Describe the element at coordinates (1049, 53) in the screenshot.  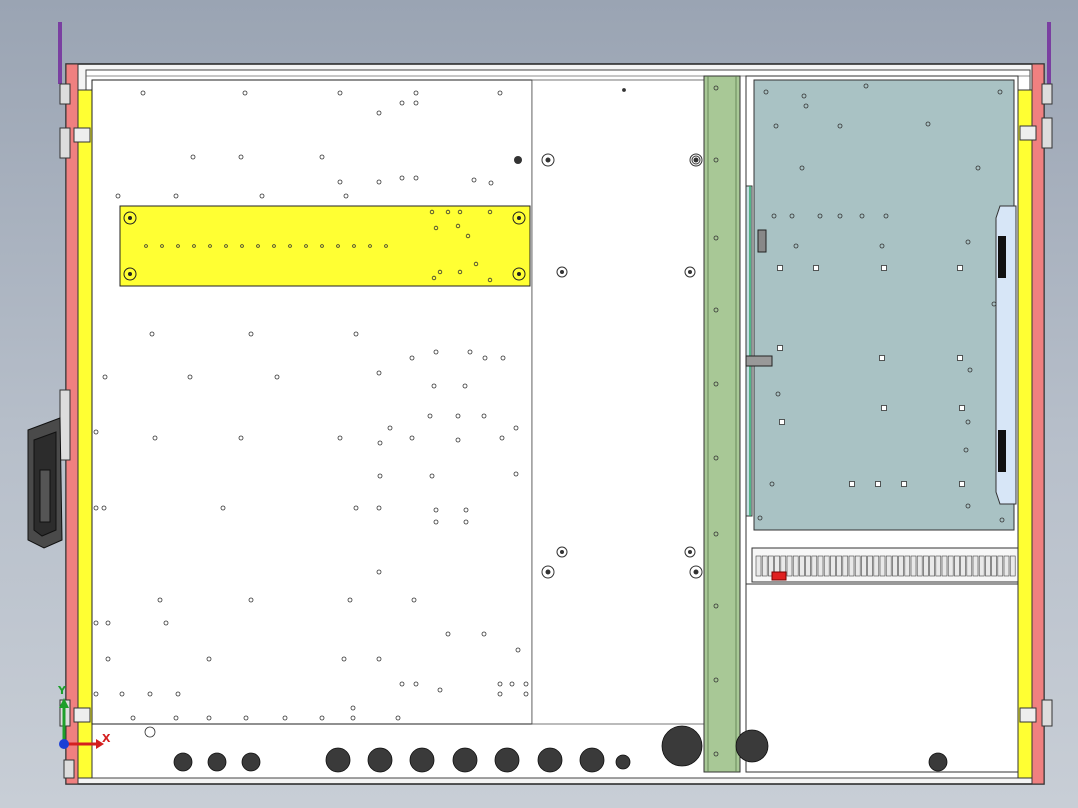
I see `hinge-post-right-icon` at that location.